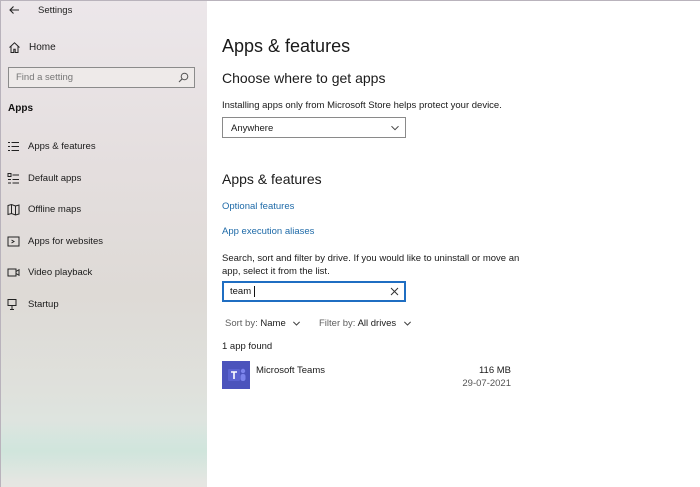 The width and height of the screenshot is (700, 487). Describe the element at coordinates (62, 146) in the screenshot. I see `sidebar-item-label: Apps & features` at that location.